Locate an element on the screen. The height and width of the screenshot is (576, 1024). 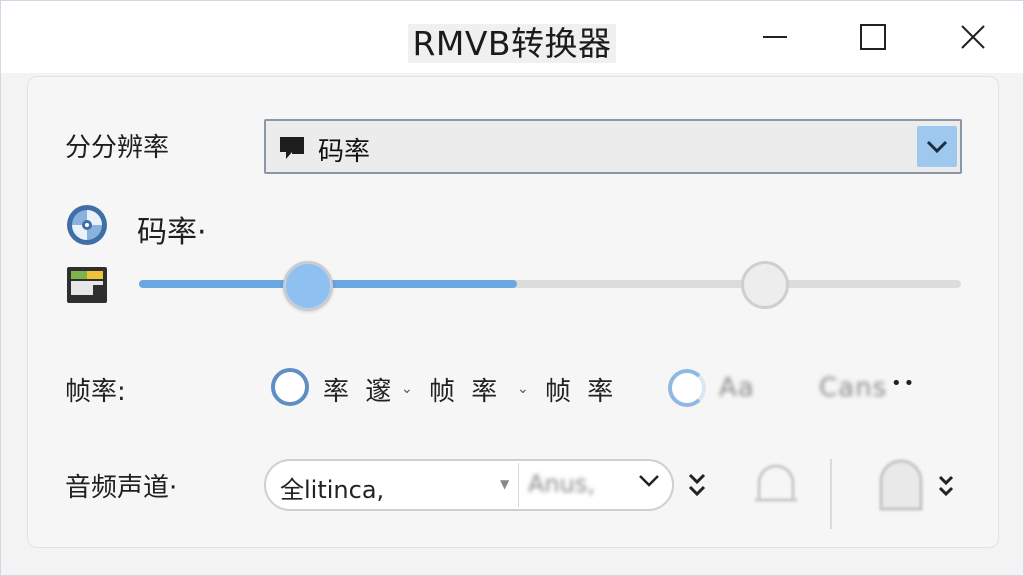
audio-channel-label: 音频声道· is located at coordinates (121, 488).